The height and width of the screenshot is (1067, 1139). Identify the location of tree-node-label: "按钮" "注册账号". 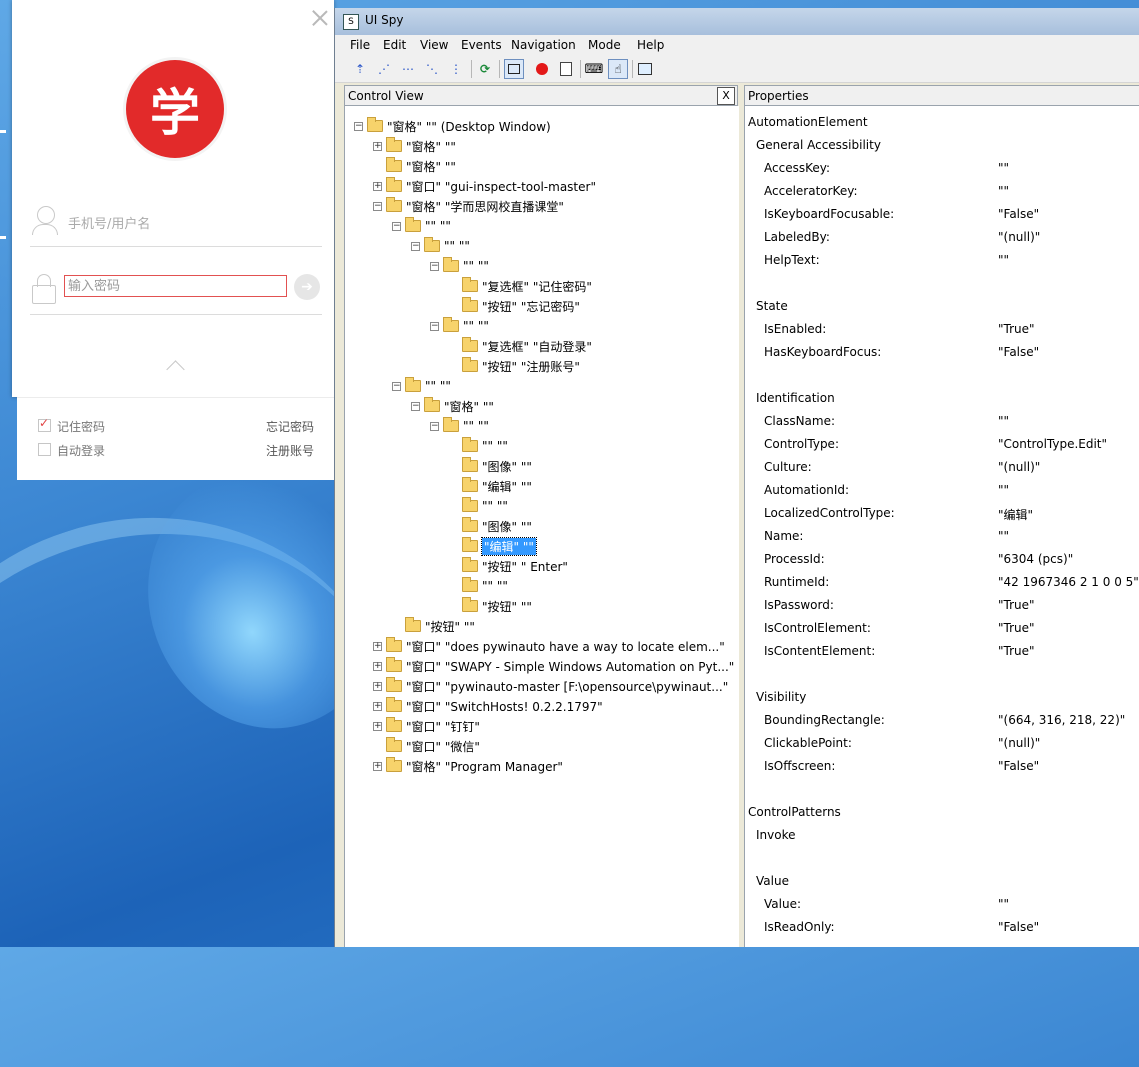
(531, 366).